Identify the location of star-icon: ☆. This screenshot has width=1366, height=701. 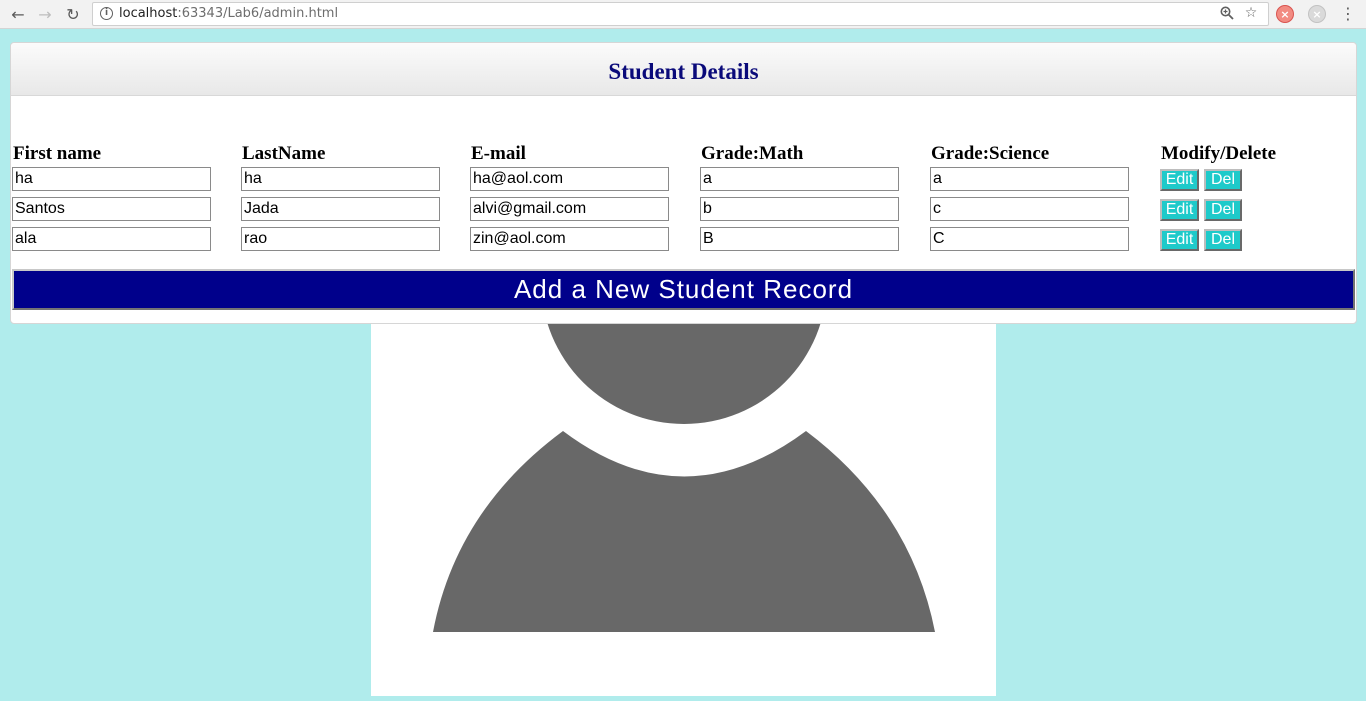
(1251, 13).